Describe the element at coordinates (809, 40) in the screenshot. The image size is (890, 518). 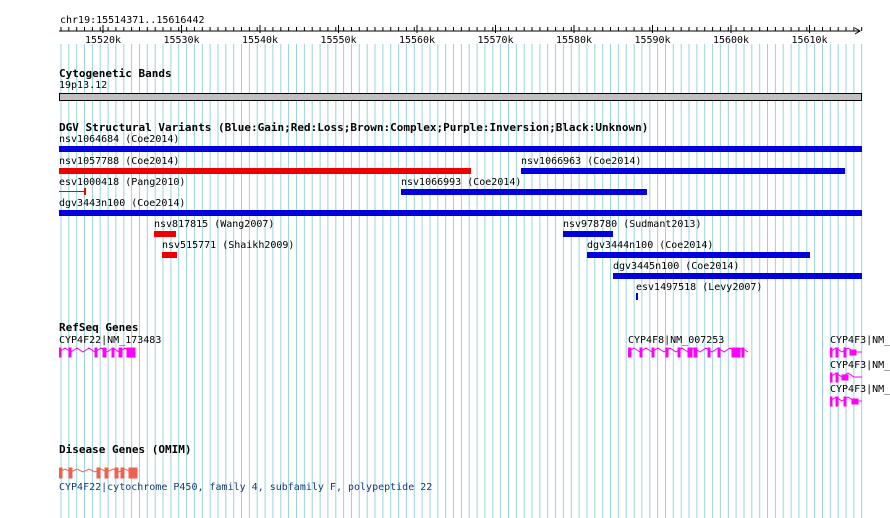
I see `ruler-tick-label: 15610k` at that location.